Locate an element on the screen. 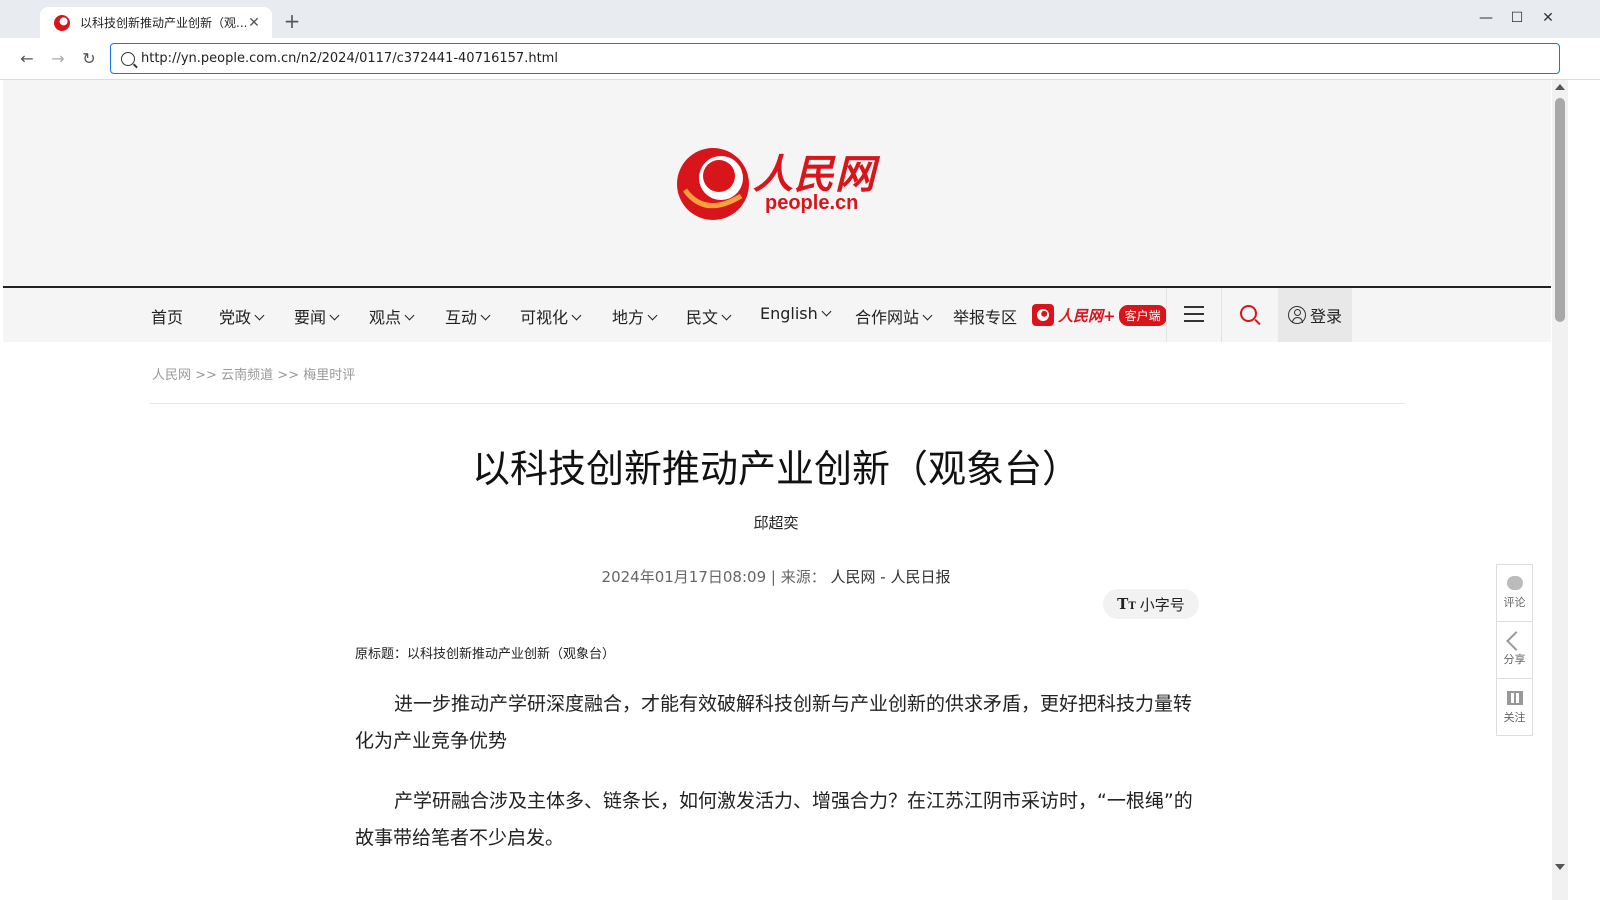 This screenshot has width=1600, height=900. close-window-icon: ✕ is located at coordinates (1548, 18).